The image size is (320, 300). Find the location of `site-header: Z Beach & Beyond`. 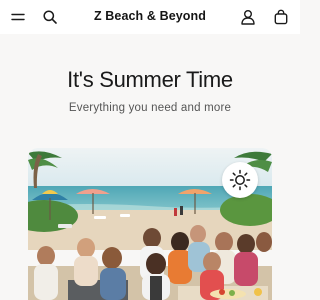

site-header: Z Beach & Beyond is located at coordinates (150, 17).